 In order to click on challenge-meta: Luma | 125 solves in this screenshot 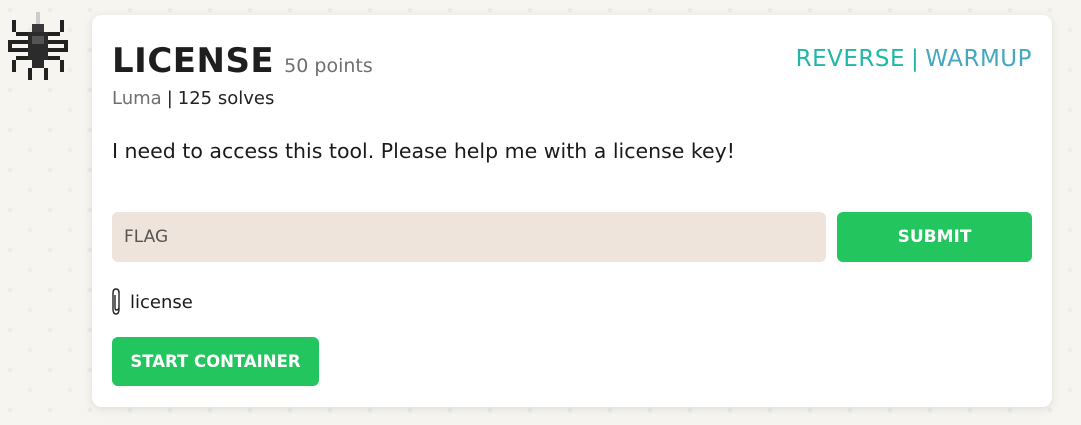, I will do `click(193, 98)`.